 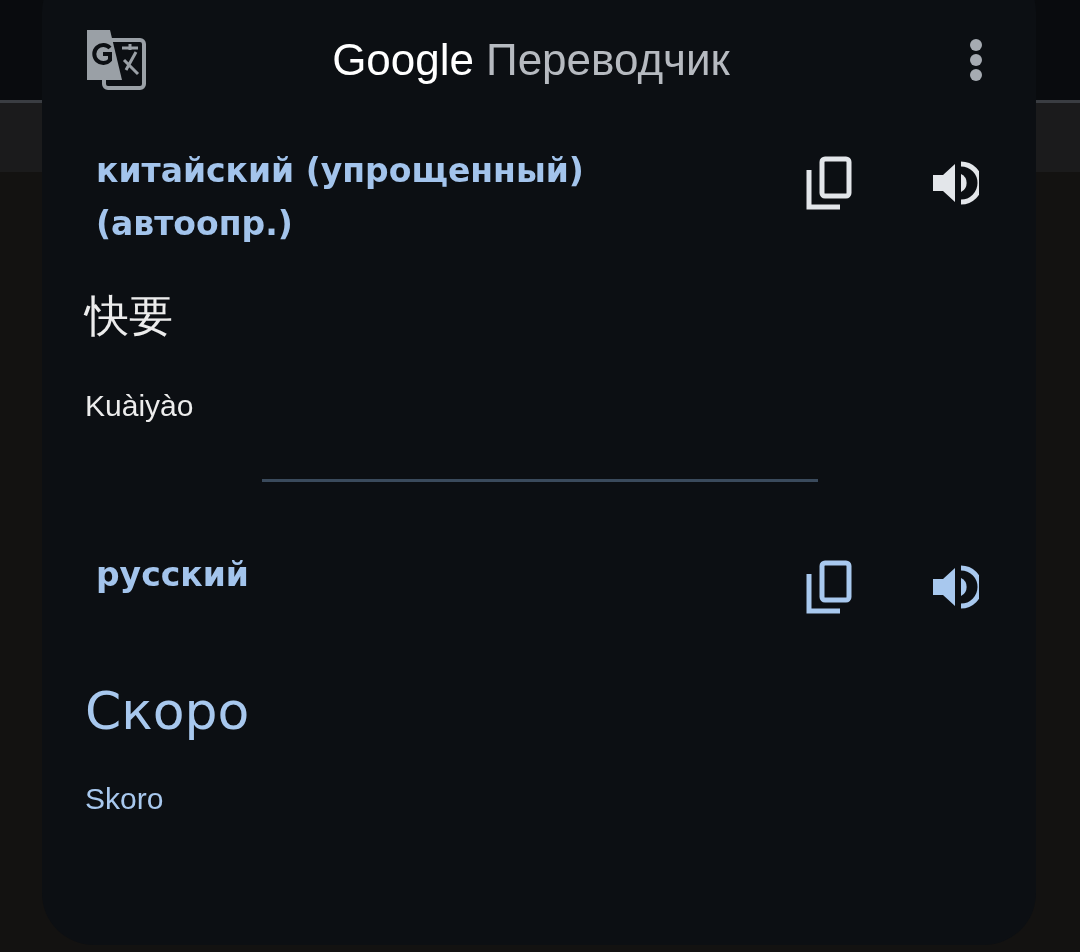 I want to click on brand-name: Google, so click(x=403, y=60).